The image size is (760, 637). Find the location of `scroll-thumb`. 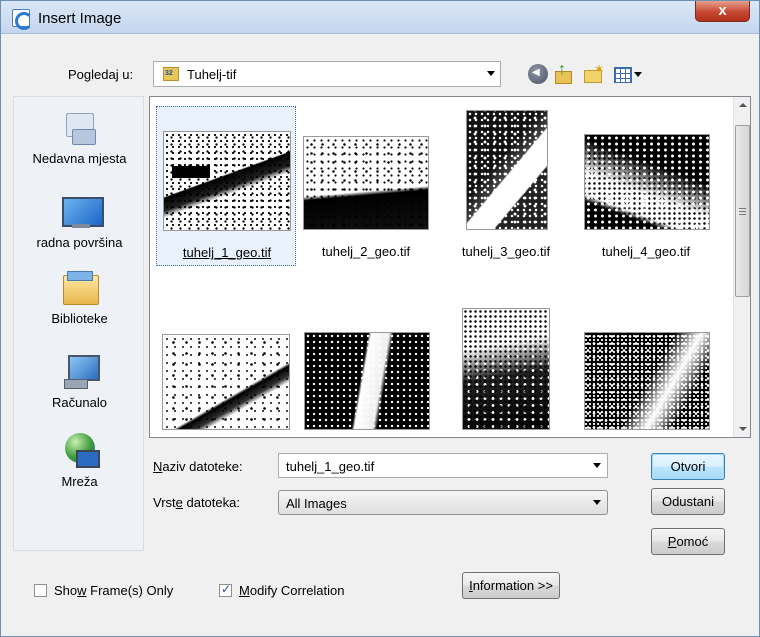

scroll-thumb is located at coordinates (742, 211).